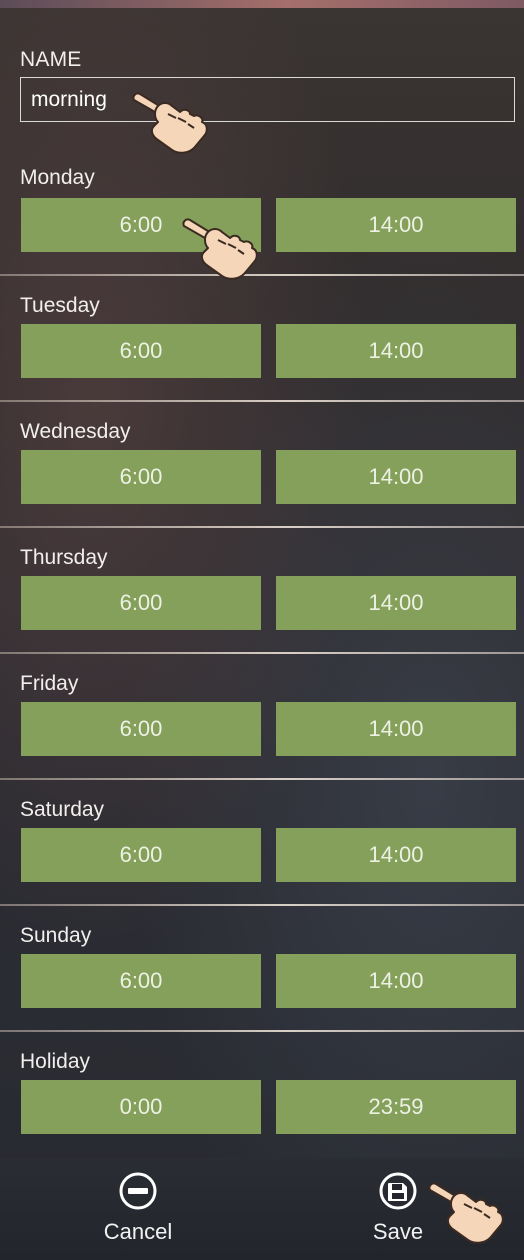  What do you see at coordinates (56, 935) in the screenshot?
I see `day-label: Sunday` at bounding box center [56, 935].